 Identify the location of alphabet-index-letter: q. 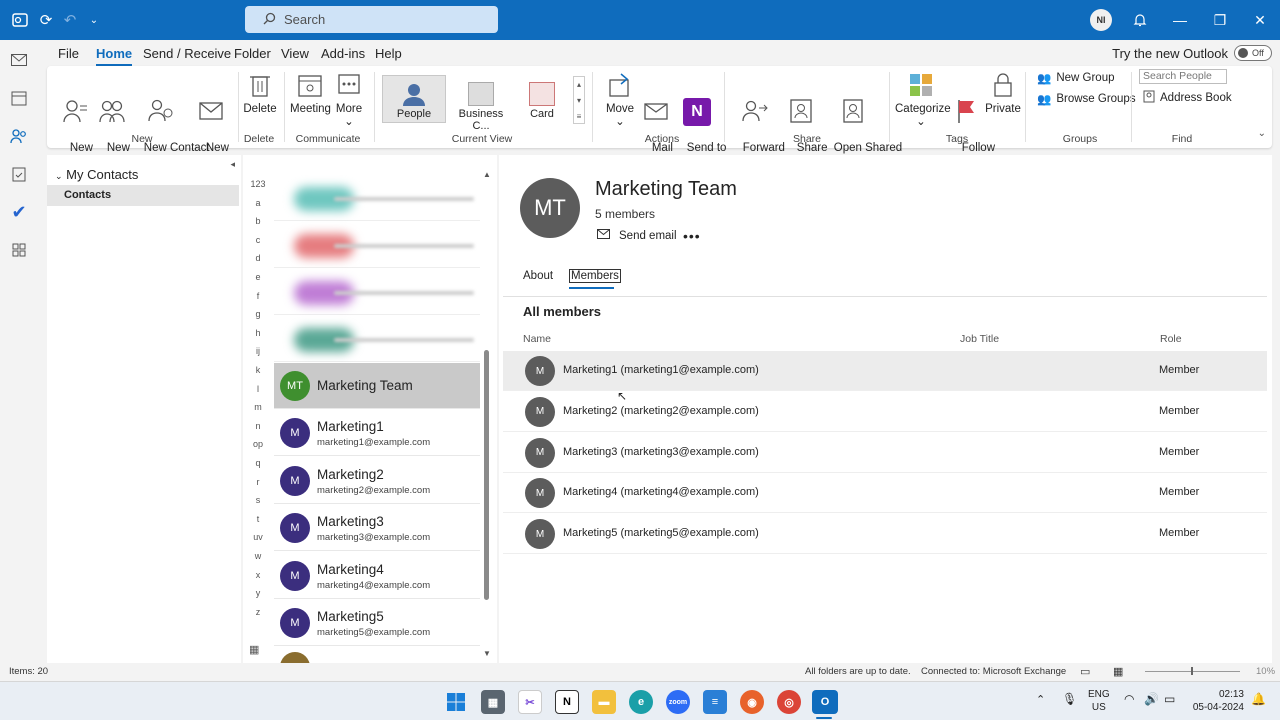
(258, 463).